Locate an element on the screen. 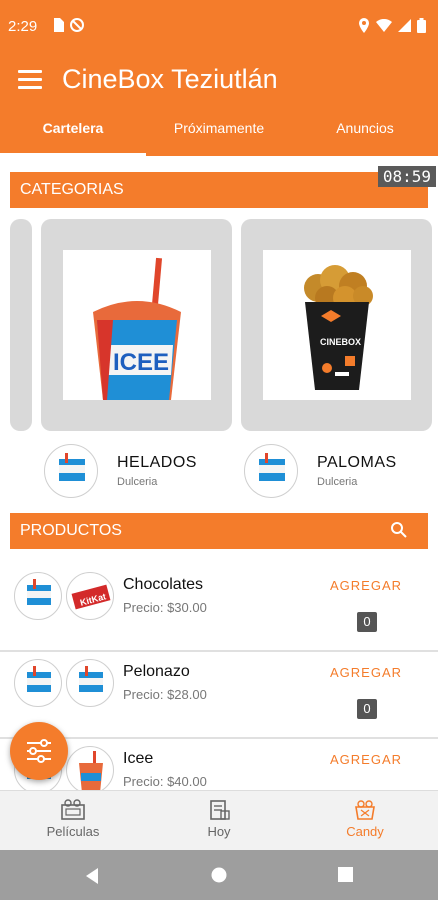 Image resolution: width=438 pixels, height=900 pixels. back-icon is located at coordinates (92, 876).